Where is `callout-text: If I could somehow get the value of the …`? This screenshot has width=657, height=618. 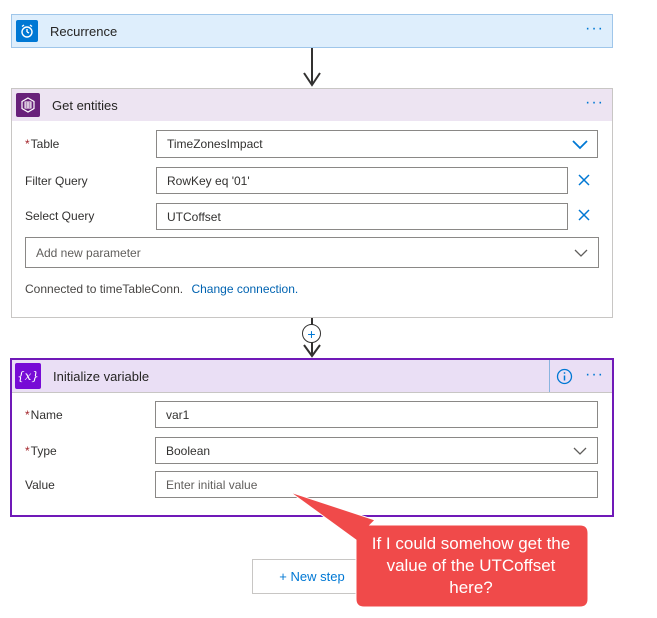 callout-text: If I could somehow get the value of the … is located at coordinates (471, 565).